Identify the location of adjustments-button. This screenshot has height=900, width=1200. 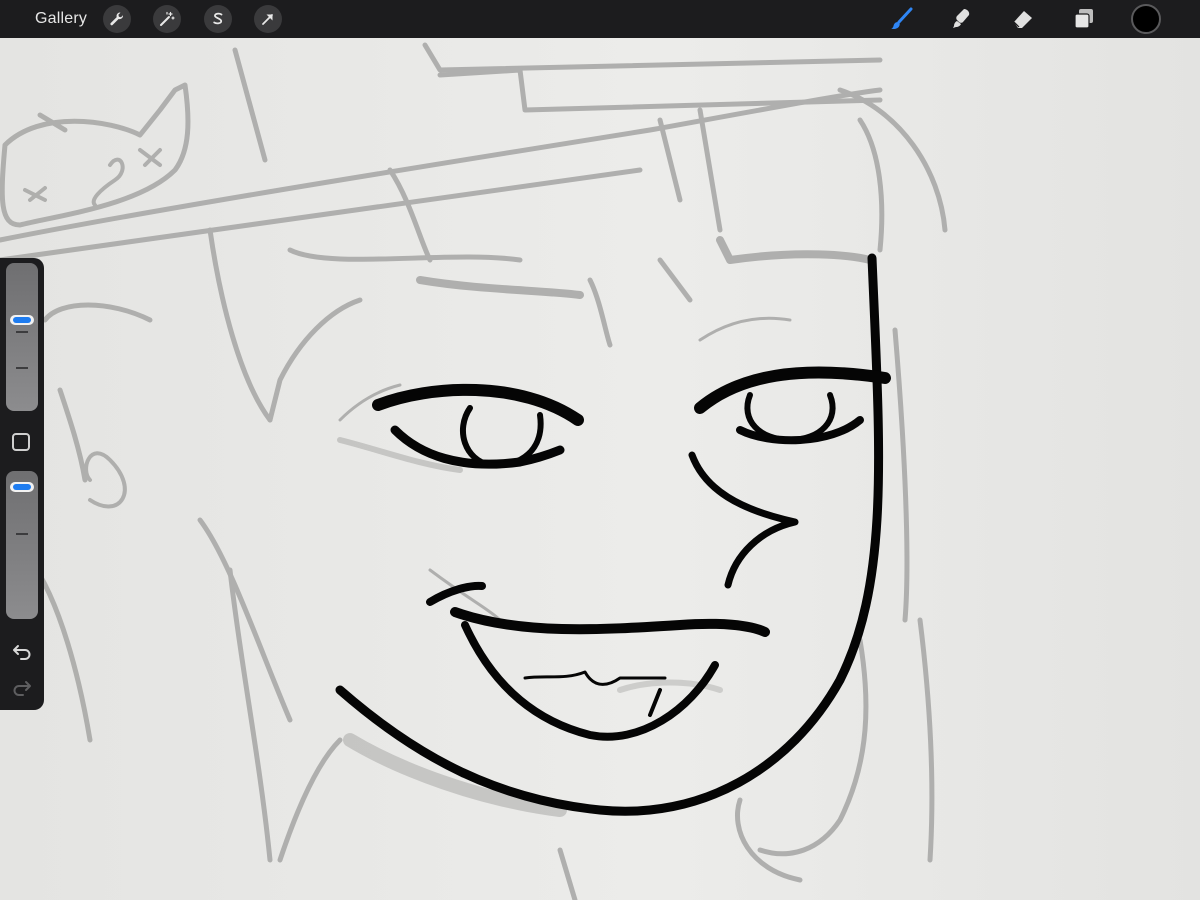
(167, 19).